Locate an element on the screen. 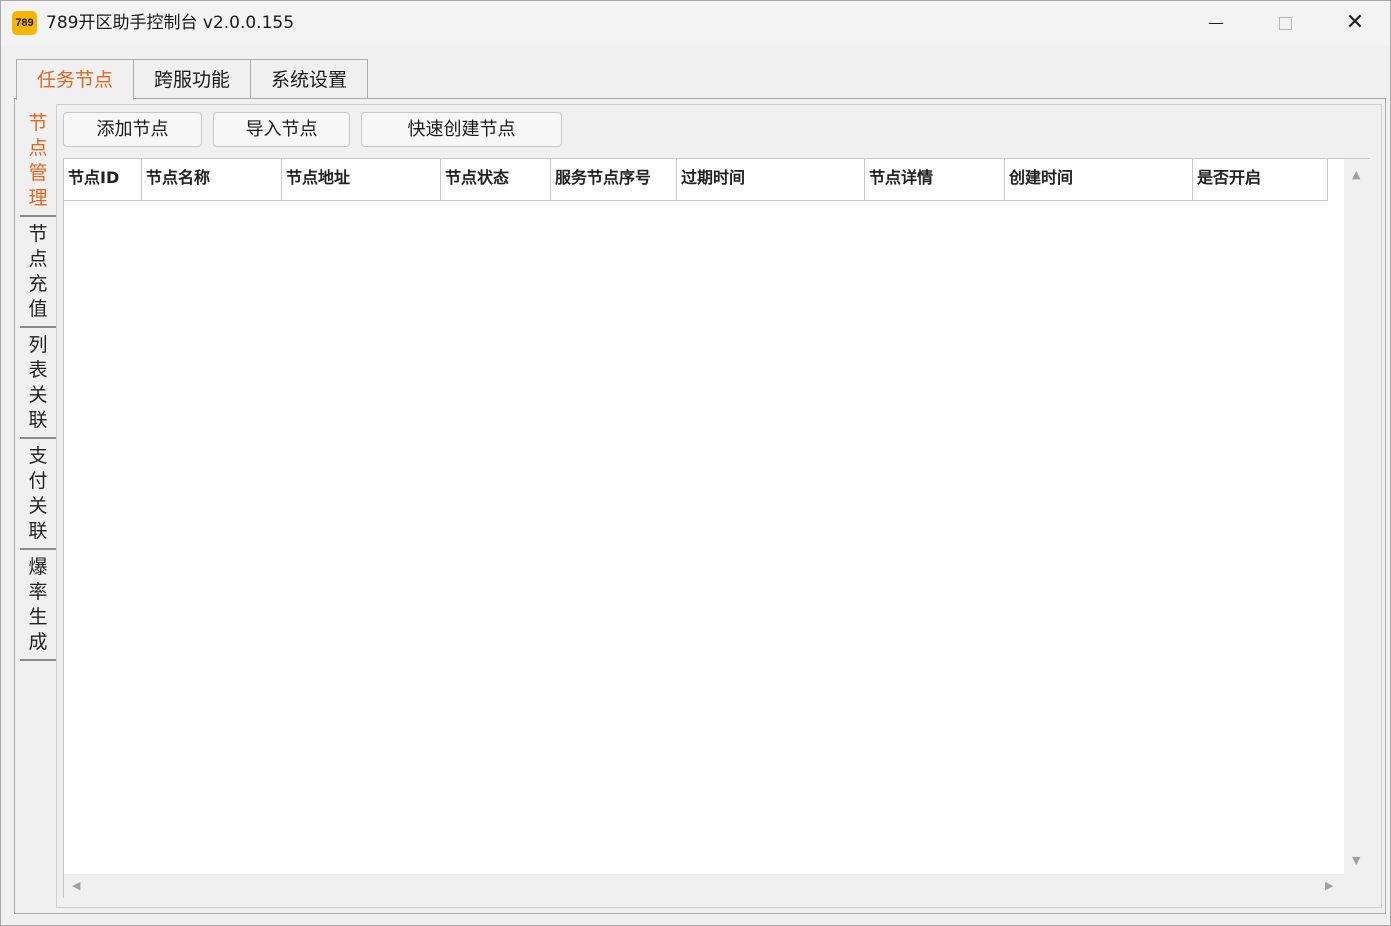 This screenshot has width=1391, height=926. side-tab-node-management: 节点管理 is located at coordinates (38, 161).